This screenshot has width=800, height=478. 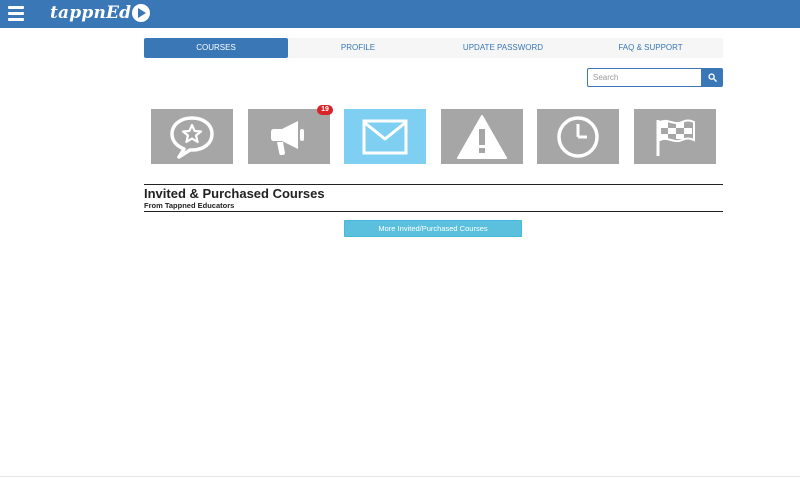 What do you see at coordinates (433, 228) in the screenshot?
I see `more-courses-button: More Invited/Purchased Courses` at bounding box center [433, 228].